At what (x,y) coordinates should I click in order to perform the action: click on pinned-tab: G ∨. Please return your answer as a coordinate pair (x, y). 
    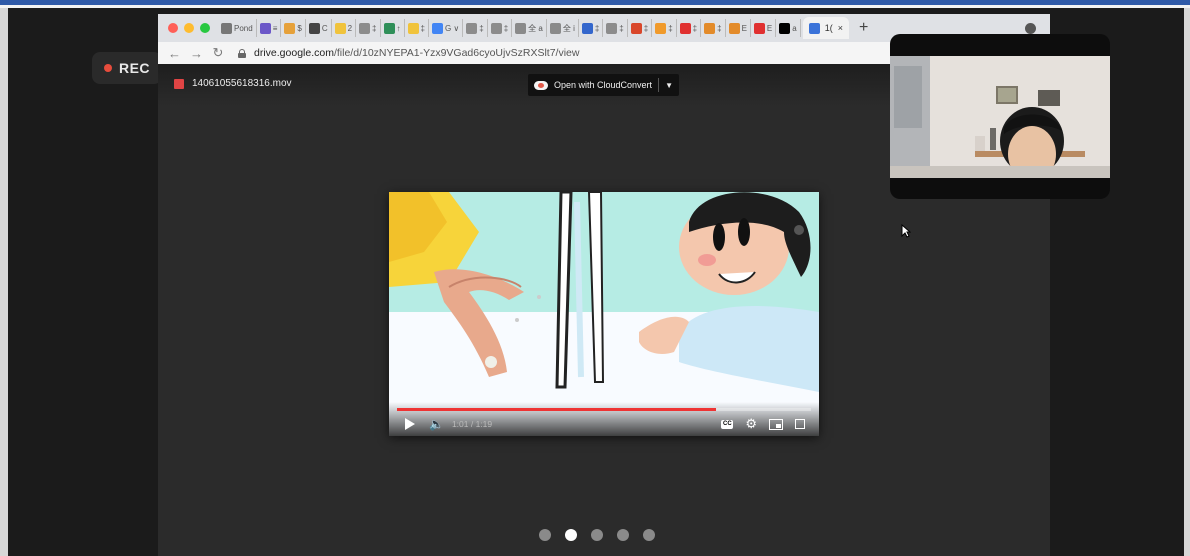
    Looking at the image, I should click on (446, 28).